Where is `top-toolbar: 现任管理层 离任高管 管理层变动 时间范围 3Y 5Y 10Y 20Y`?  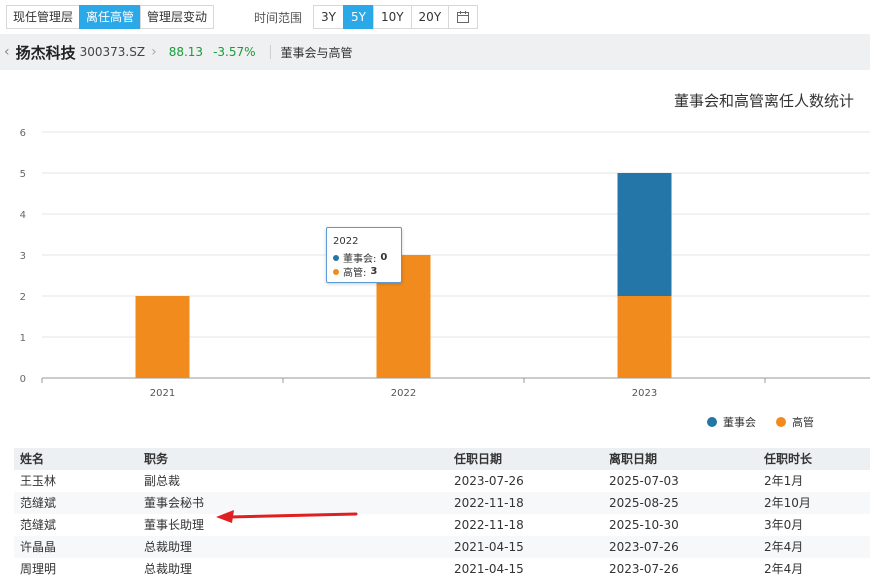
top-toolbar: 现任管理层 离任高管 管理层变动 时间范围 3Y 5Y 10Y 20Y is located at coordinates (435, 17).